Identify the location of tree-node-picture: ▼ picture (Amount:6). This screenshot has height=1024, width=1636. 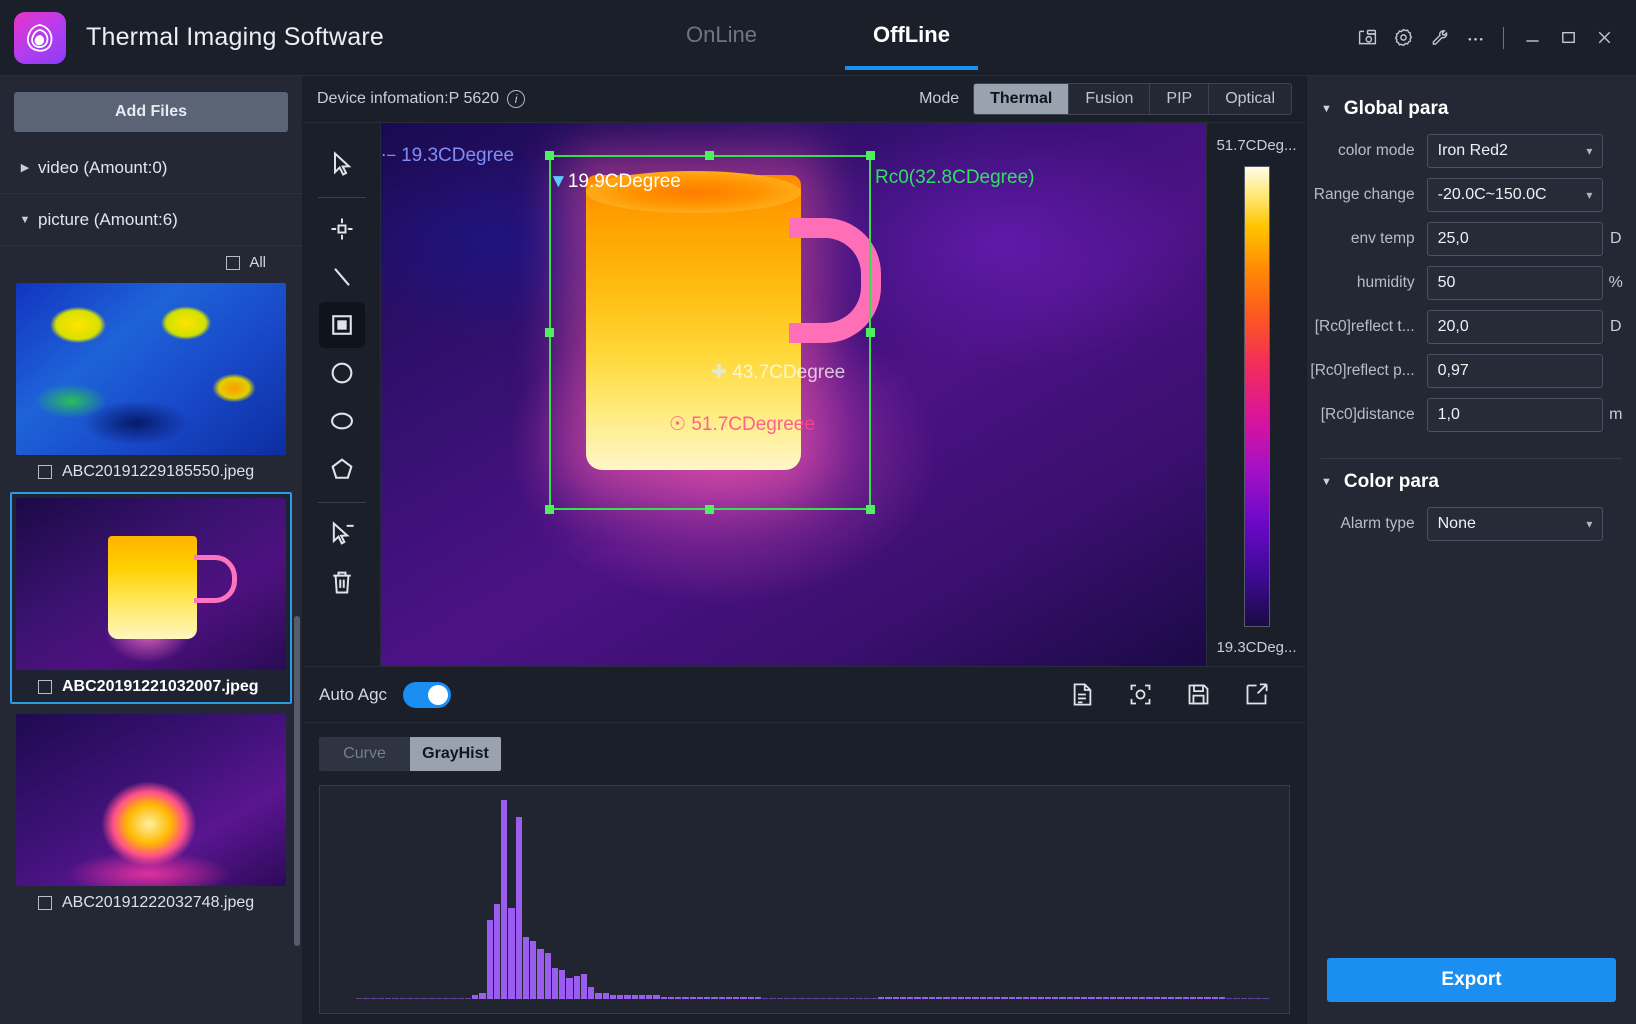
(151, 220).